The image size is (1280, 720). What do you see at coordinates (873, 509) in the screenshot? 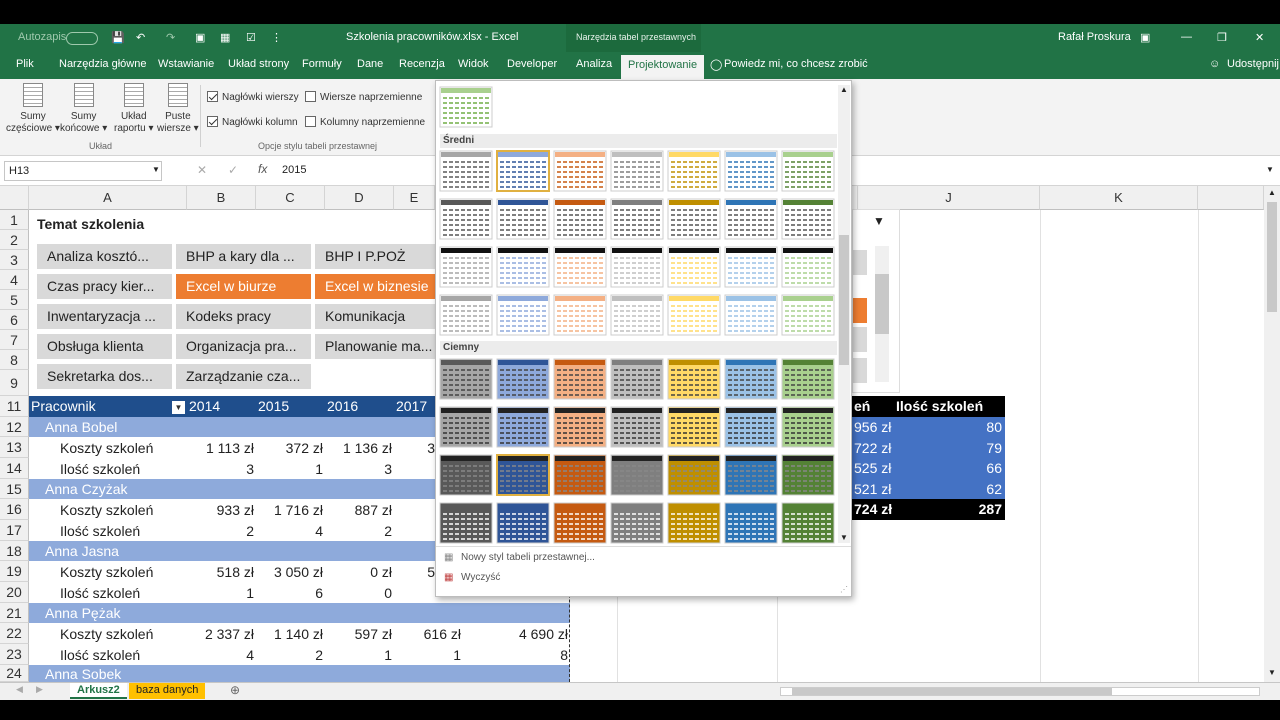
I see `summary-total: 724 zł` at bounding box center [873, 509].